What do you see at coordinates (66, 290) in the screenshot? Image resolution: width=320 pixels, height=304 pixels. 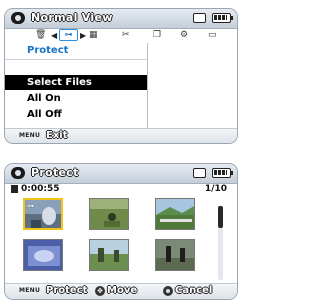 I see `protect-button: Protect` at bounding box center [66, 290].